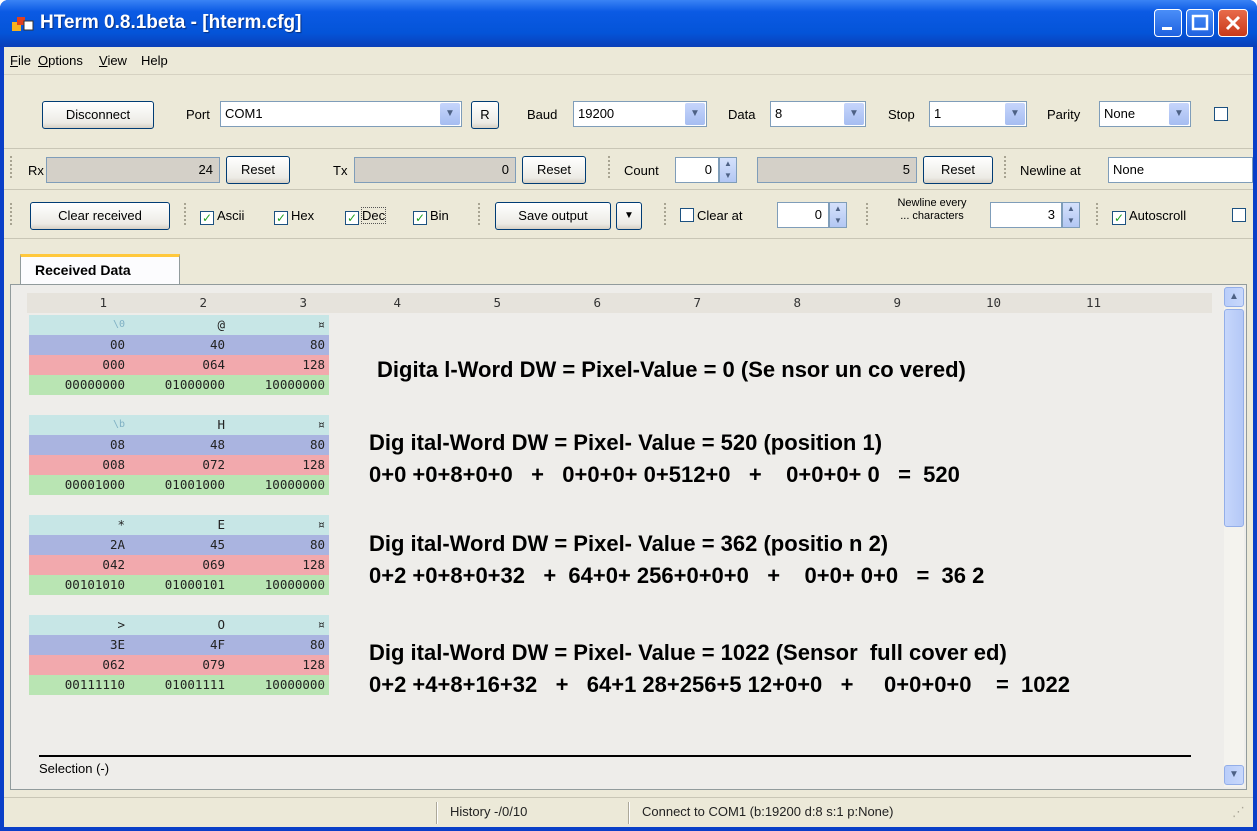 This screenshot has width=1257, height=831. What do you see at coordinates (179, 485) in the screenshot?
I see `bin-cell: 01001000` at bounding box center [179, 485].